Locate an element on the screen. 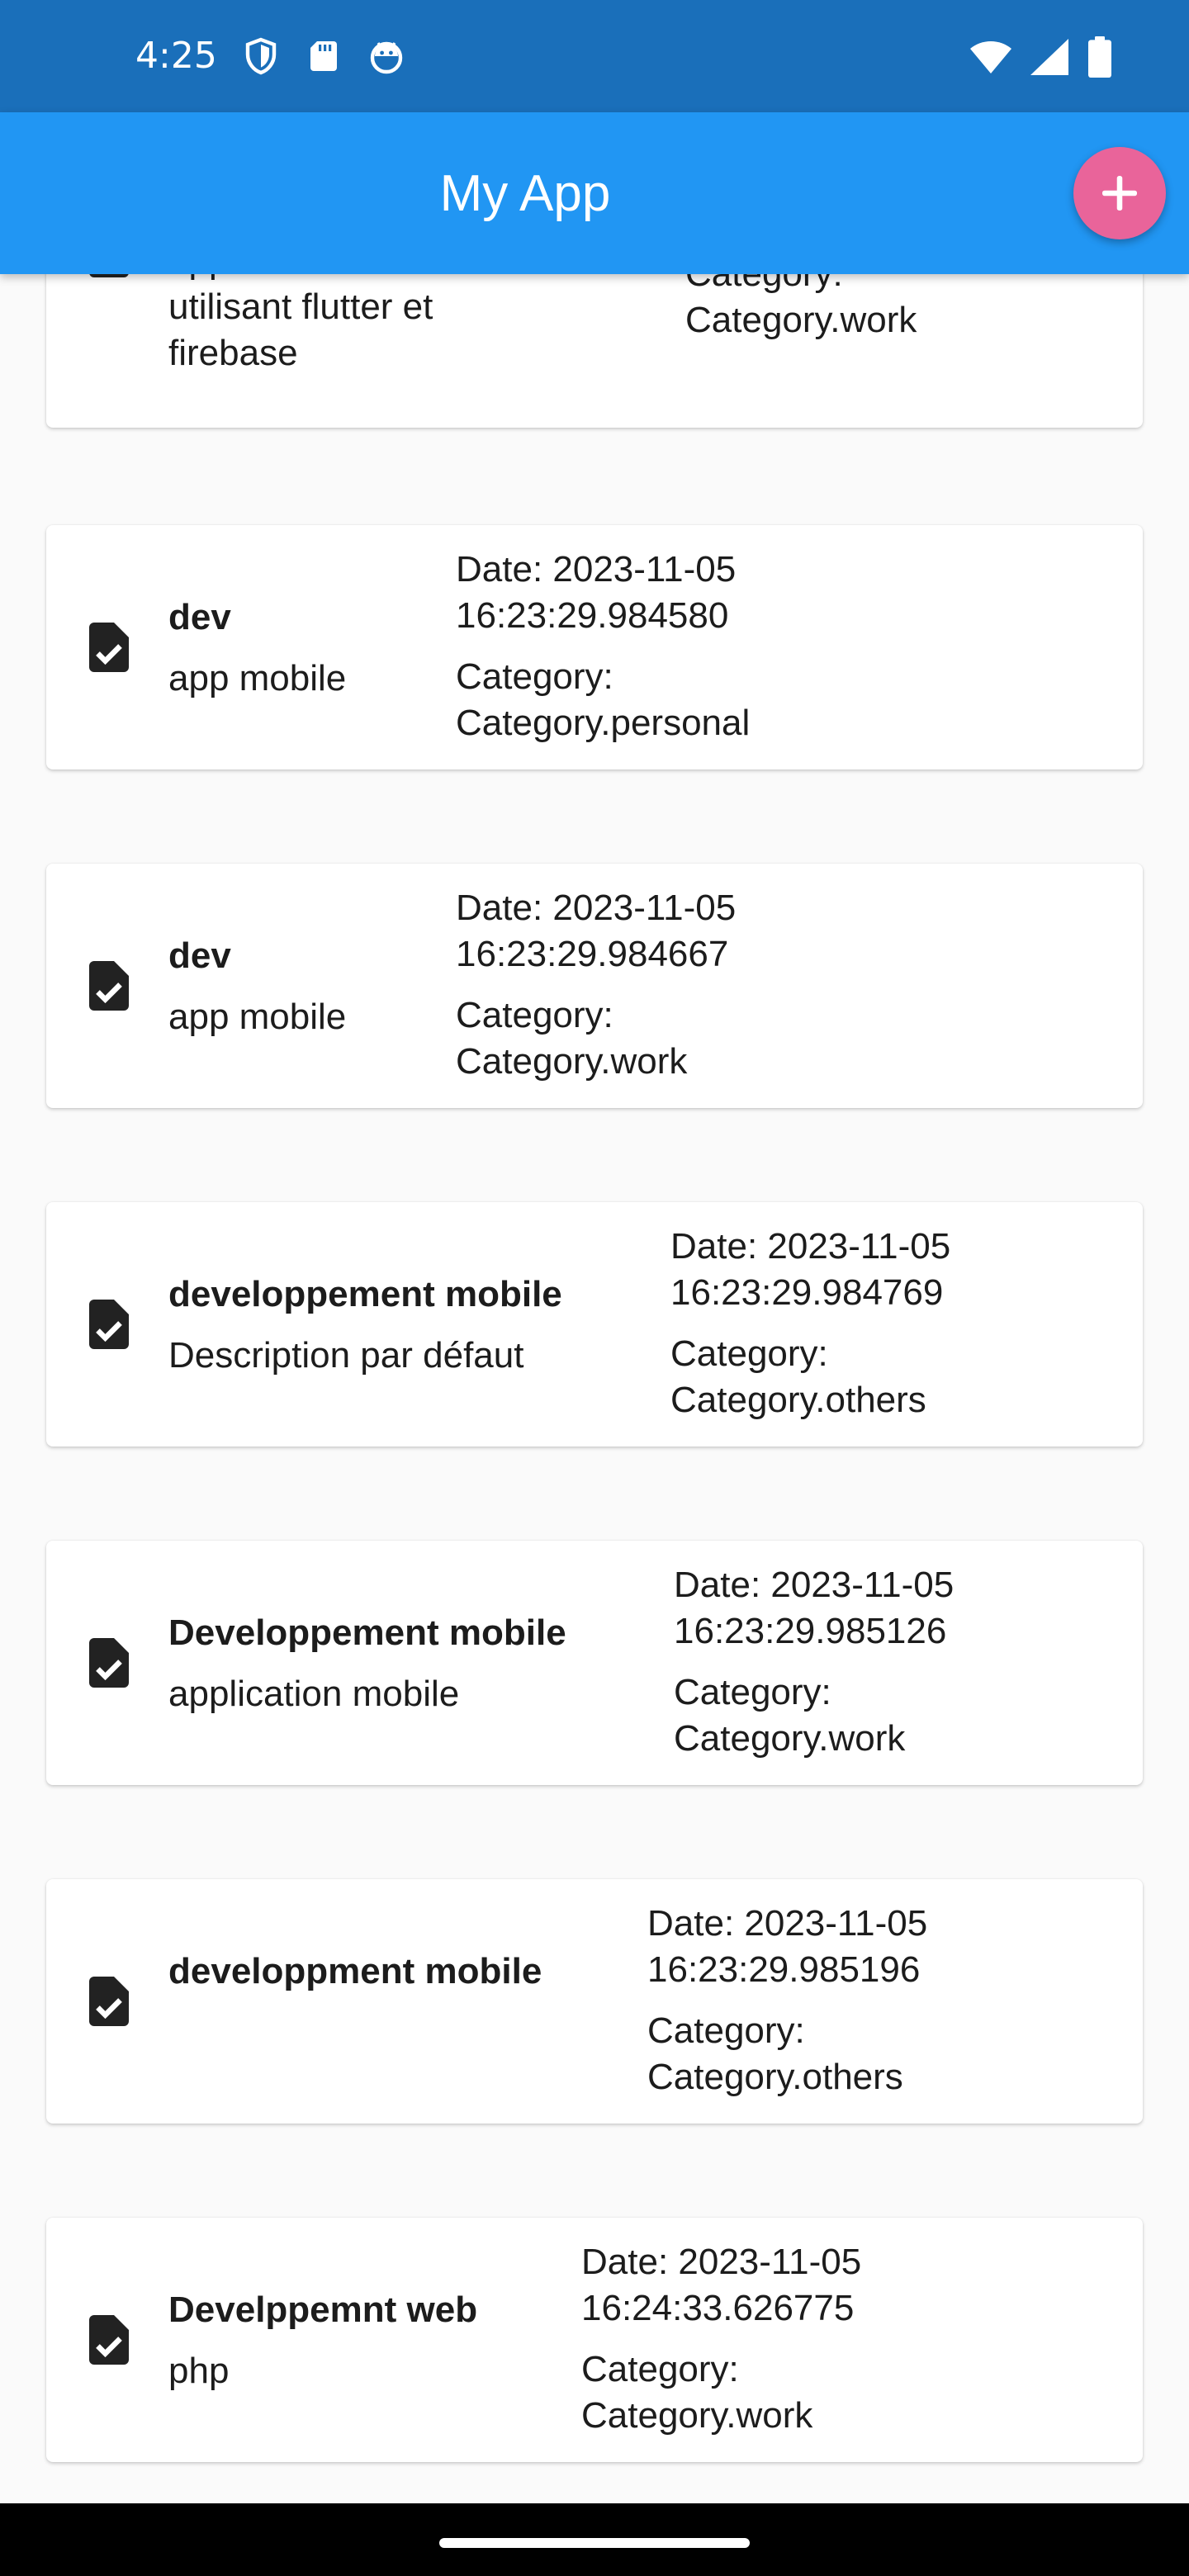 Image resolution: width=1189 pixels, height=2576 pixels. date-value: 16:23:29.985126 is located at coordinates (810, 1631).